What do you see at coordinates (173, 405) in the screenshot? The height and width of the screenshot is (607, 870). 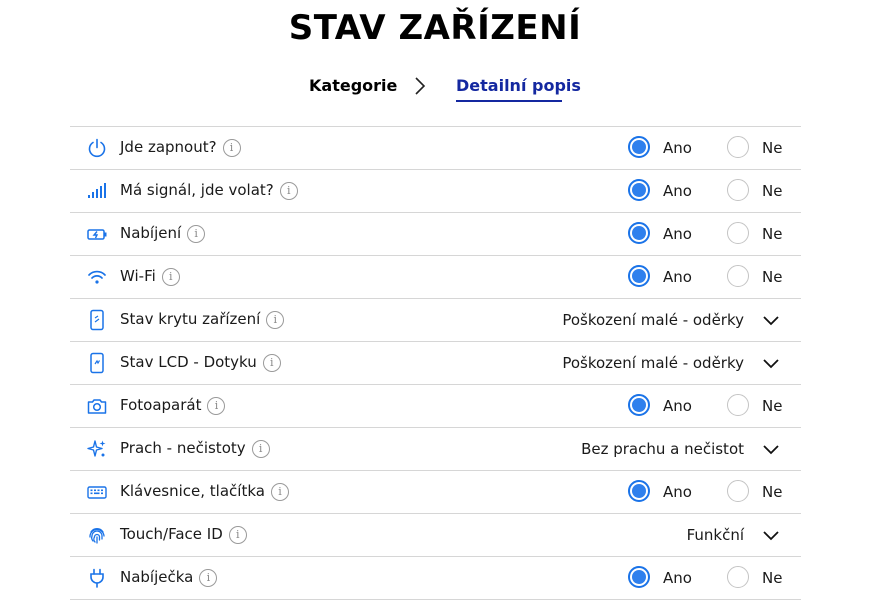 I see `row-label: Fotoaparát i` at bounding box center [173, 405].